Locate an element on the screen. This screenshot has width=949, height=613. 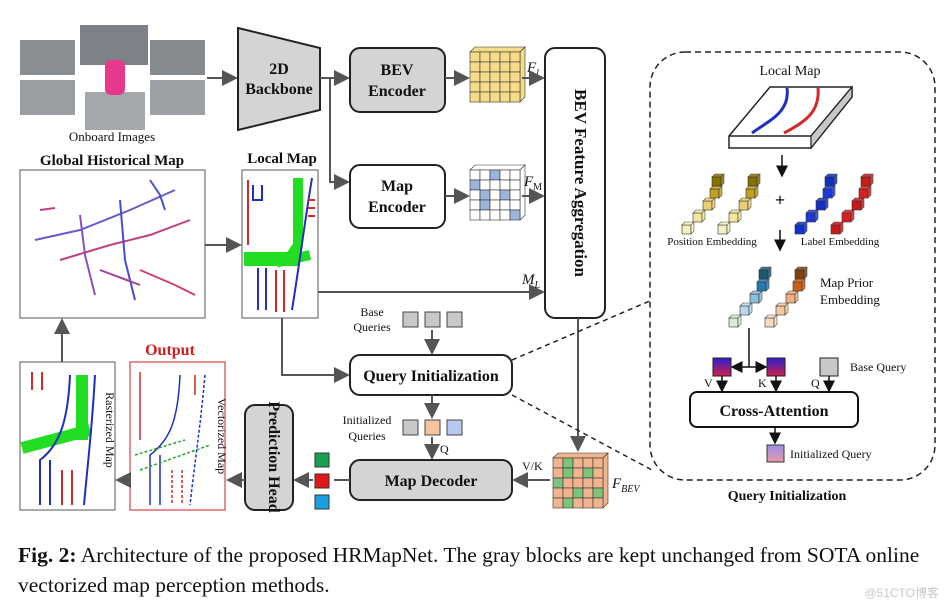
initialized-query-squares is located at coordinates (432, 427).